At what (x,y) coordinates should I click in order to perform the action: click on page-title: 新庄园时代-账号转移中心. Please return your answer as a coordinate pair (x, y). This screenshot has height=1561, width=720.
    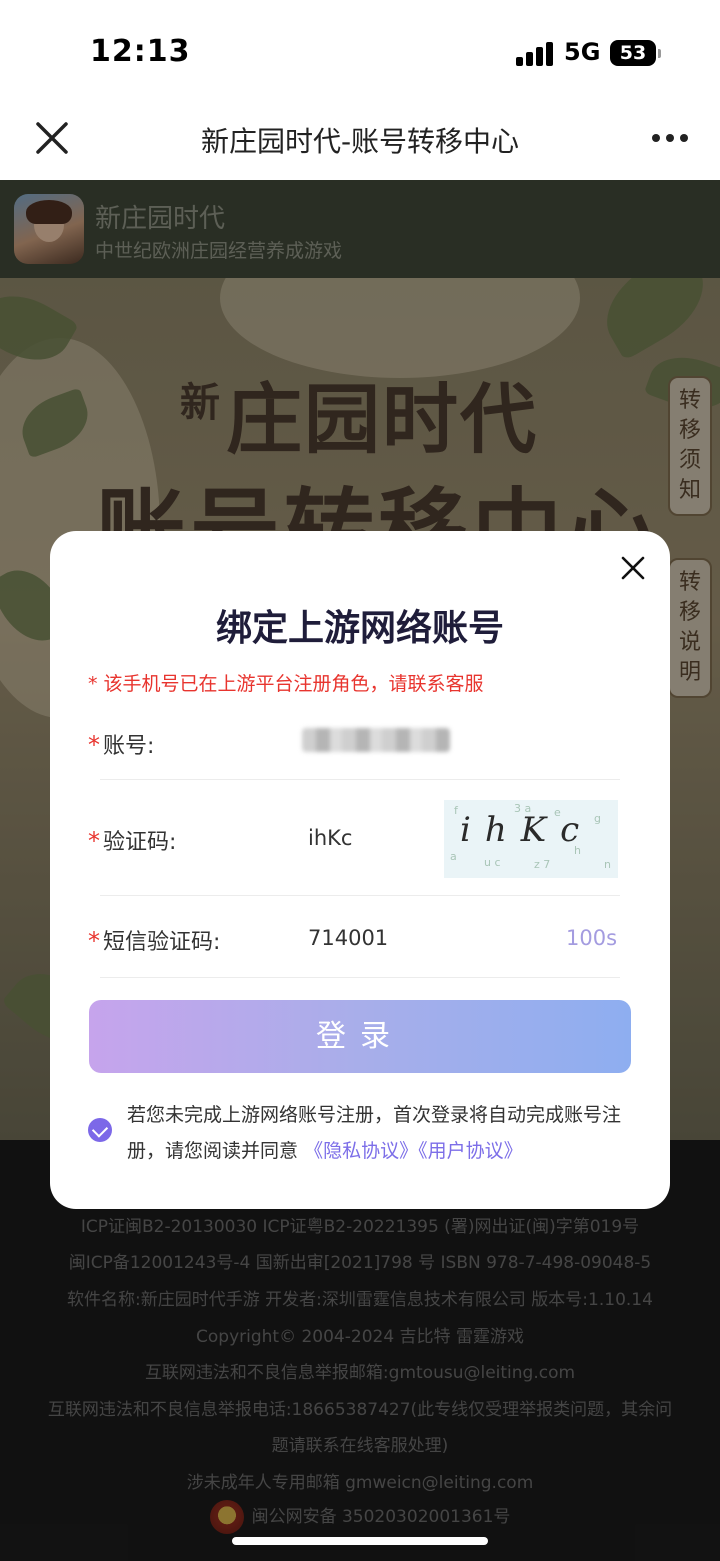
    Looking at the image, I should click on (360, 141).